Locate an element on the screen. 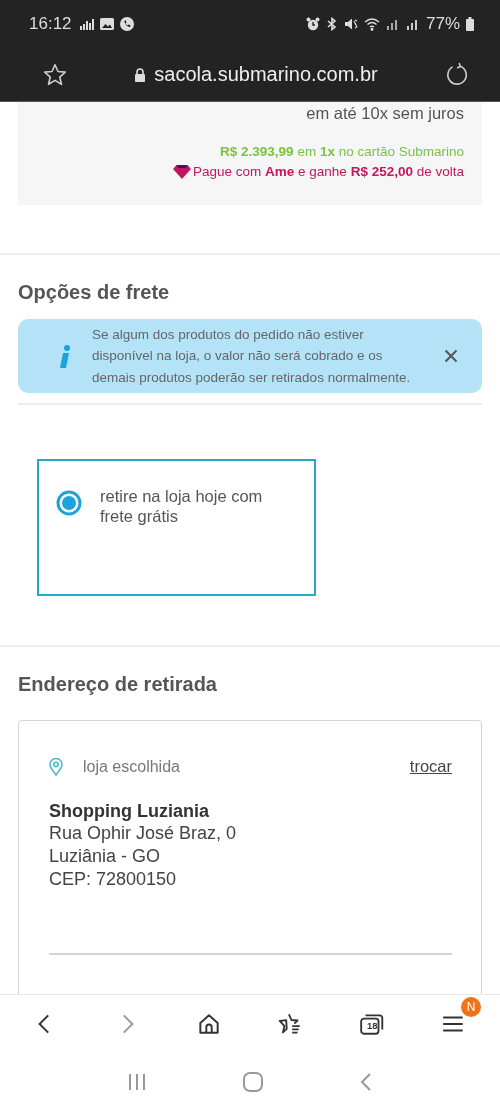 The image size is (500, 1111). notification-badge: N is located at coordinates (471, 1007).